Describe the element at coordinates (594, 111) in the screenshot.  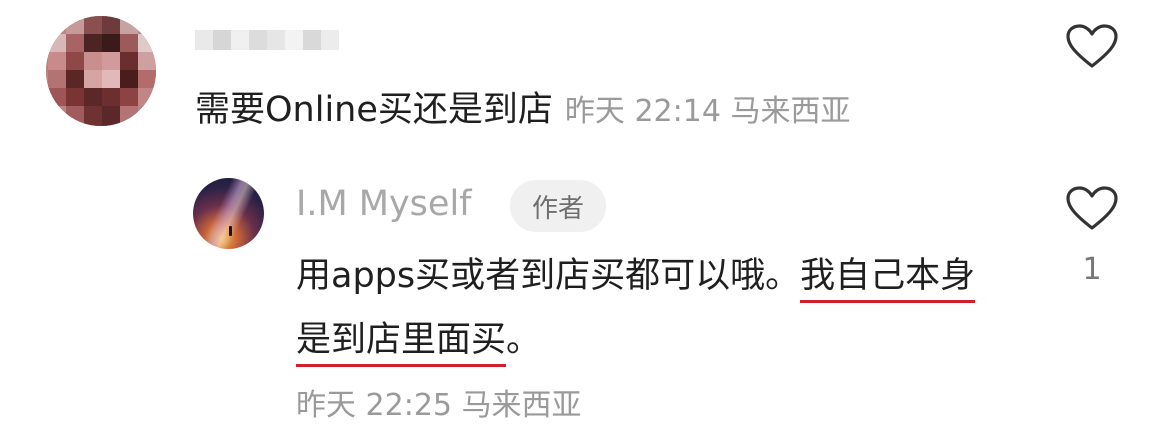
I see `comment-date: 昨天` at that location.